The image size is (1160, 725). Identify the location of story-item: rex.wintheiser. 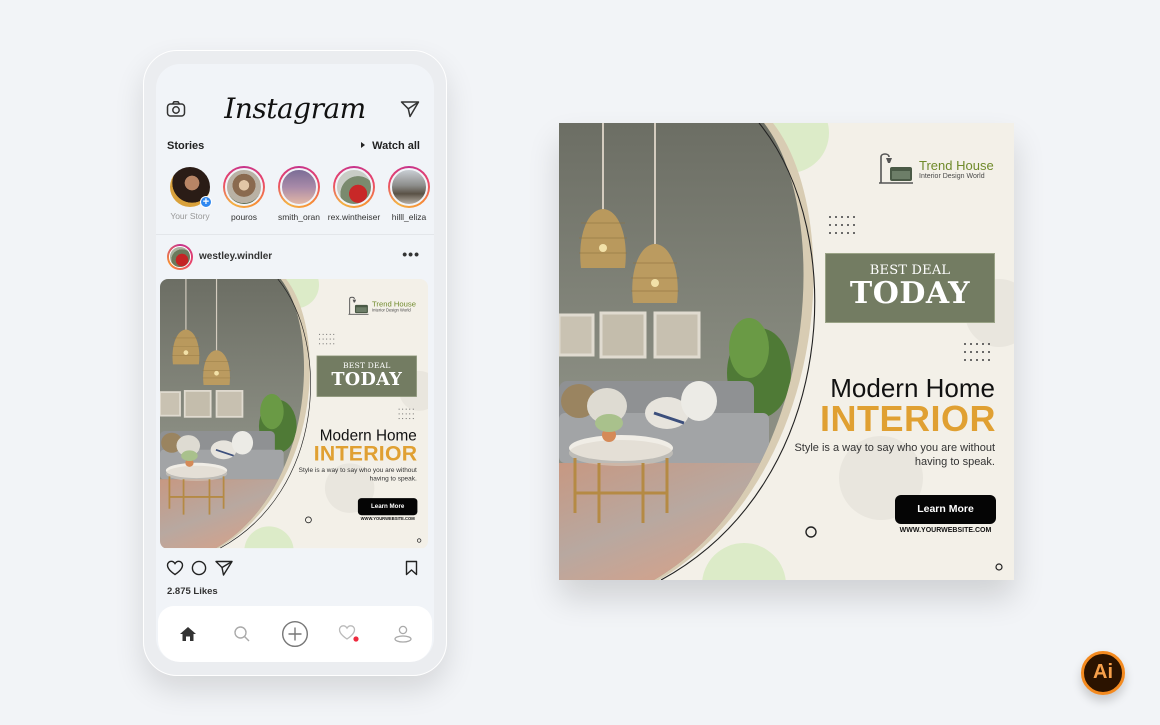
(354, 194).